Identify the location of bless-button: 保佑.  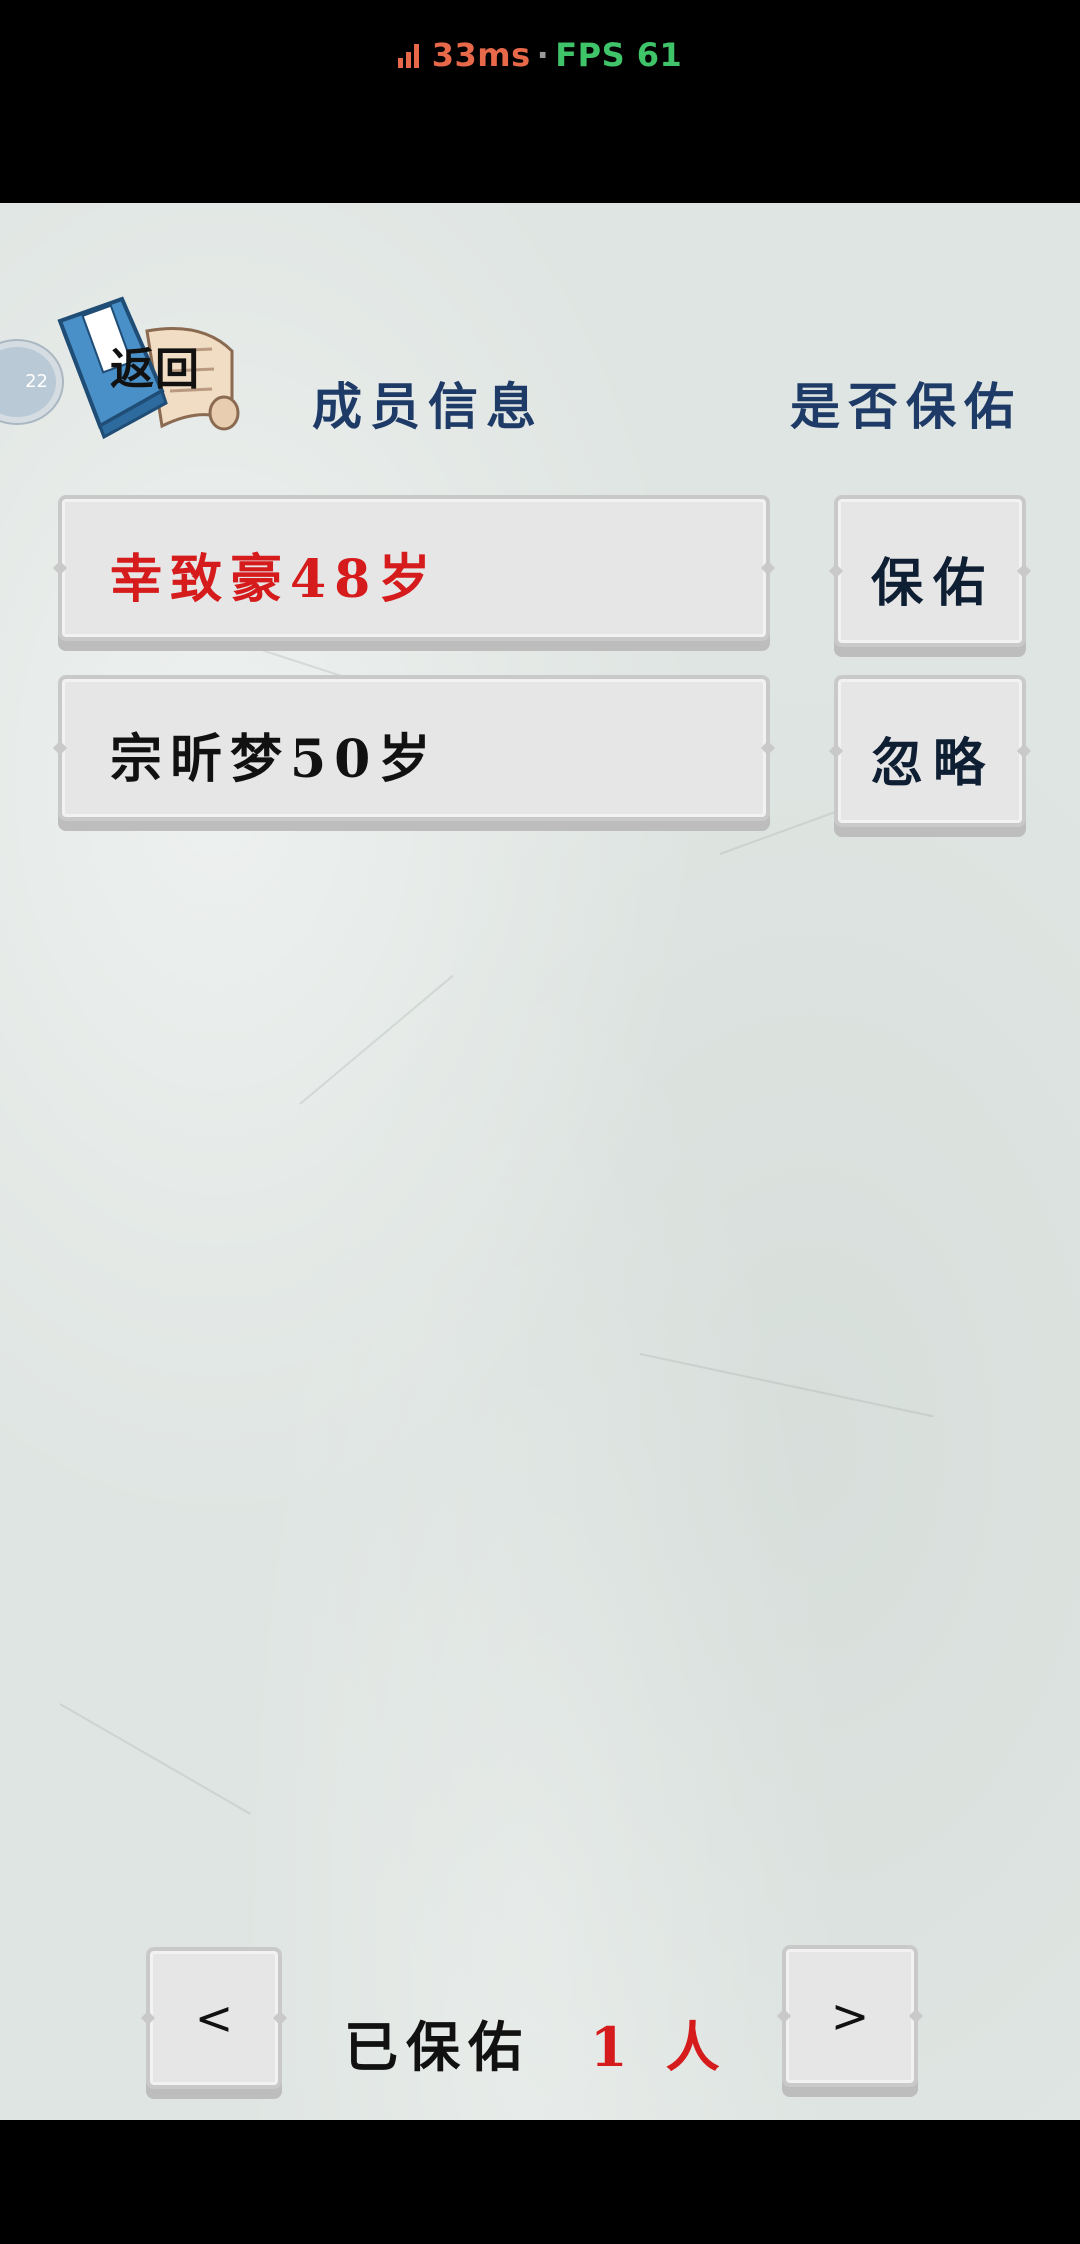
(930, 571).